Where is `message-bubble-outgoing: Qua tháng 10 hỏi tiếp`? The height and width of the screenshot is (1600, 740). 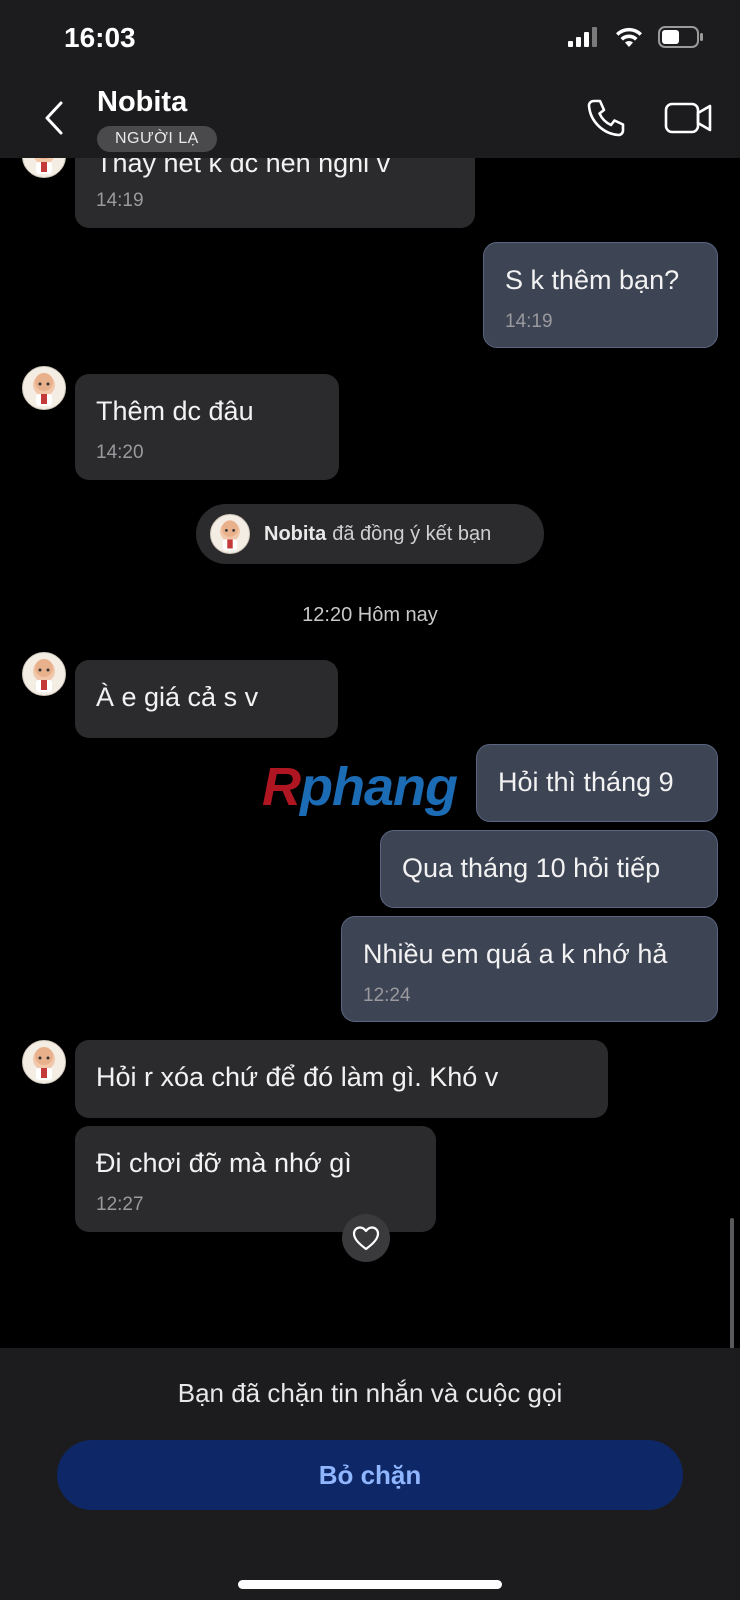 message-bubble-outgoing: Qua tháng 10 hỏi tiếp is located at coordinates (549, 869).